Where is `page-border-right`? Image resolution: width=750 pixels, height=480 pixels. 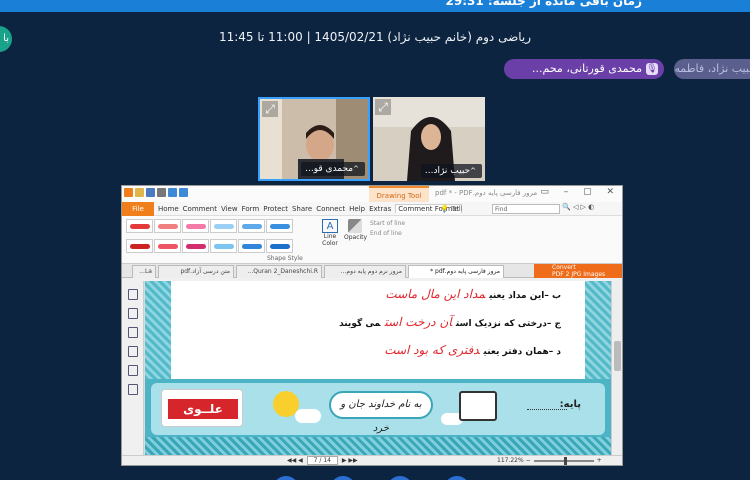 page-border-right is located at coordinates (598, 330).